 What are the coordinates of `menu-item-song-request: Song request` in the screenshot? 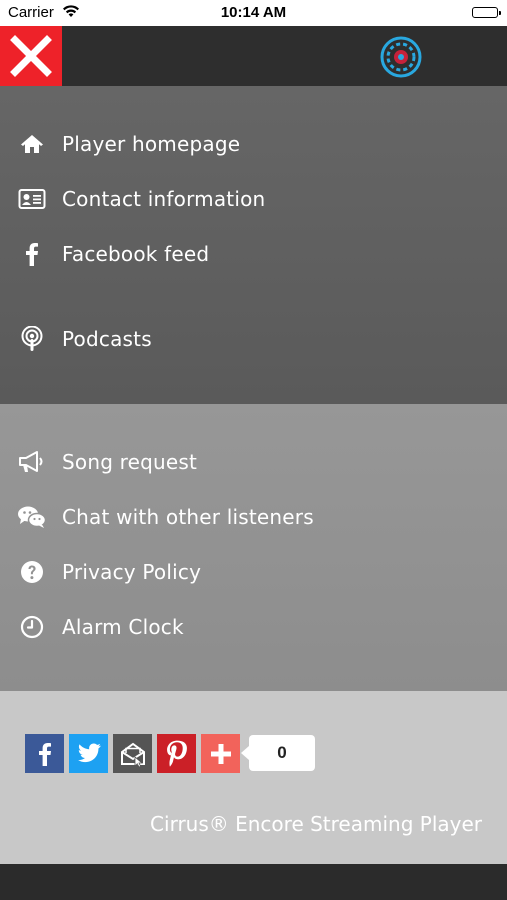 It's located at (253, 462).